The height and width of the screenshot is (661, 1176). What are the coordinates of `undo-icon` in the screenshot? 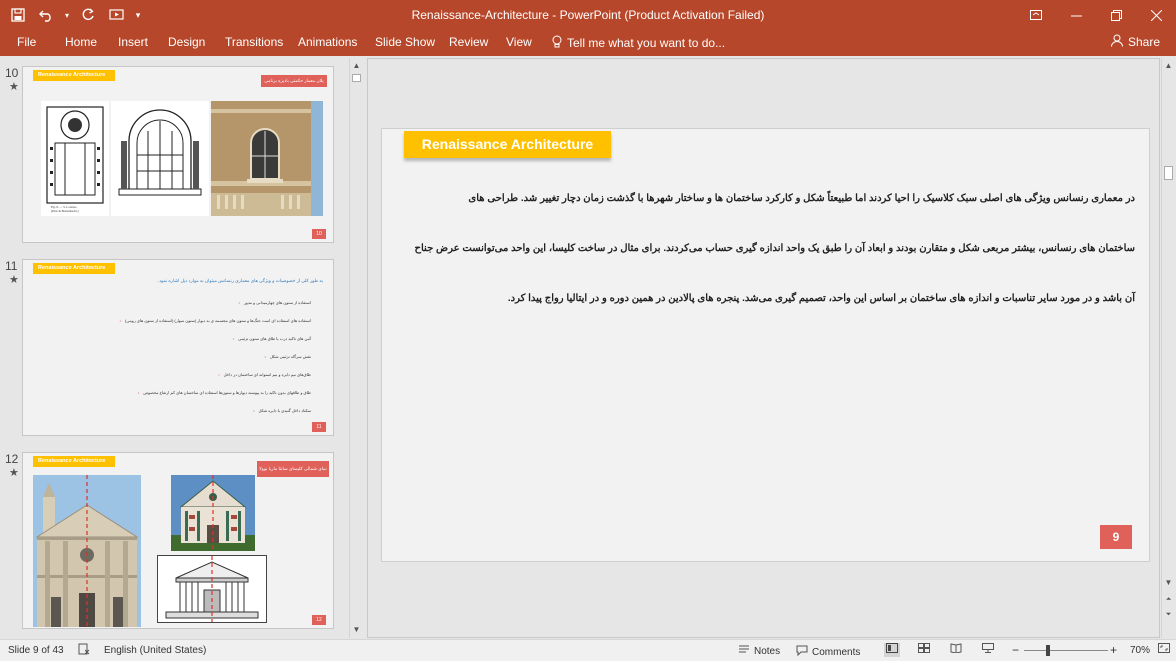 It's located at (46, 15).